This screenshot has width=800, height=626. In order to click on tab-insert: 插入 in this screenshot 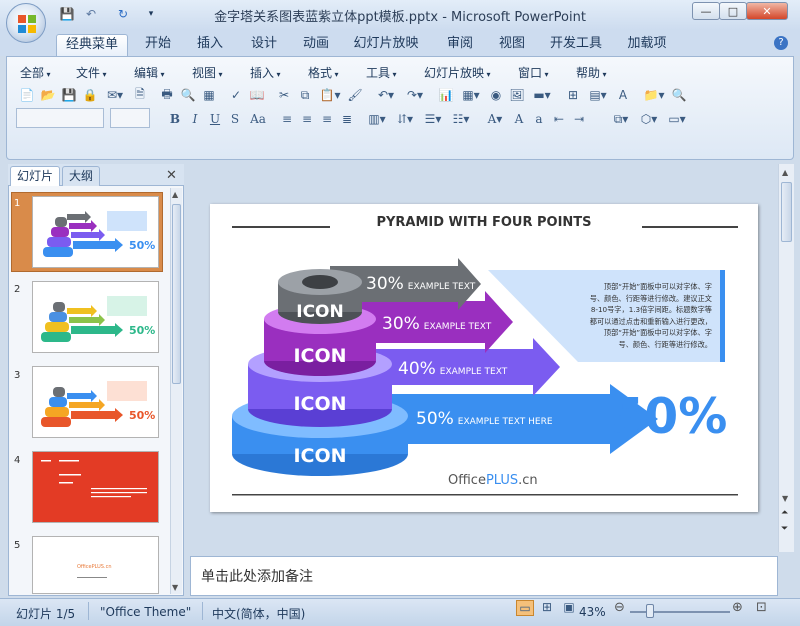, I will do `click(210, 45)`.